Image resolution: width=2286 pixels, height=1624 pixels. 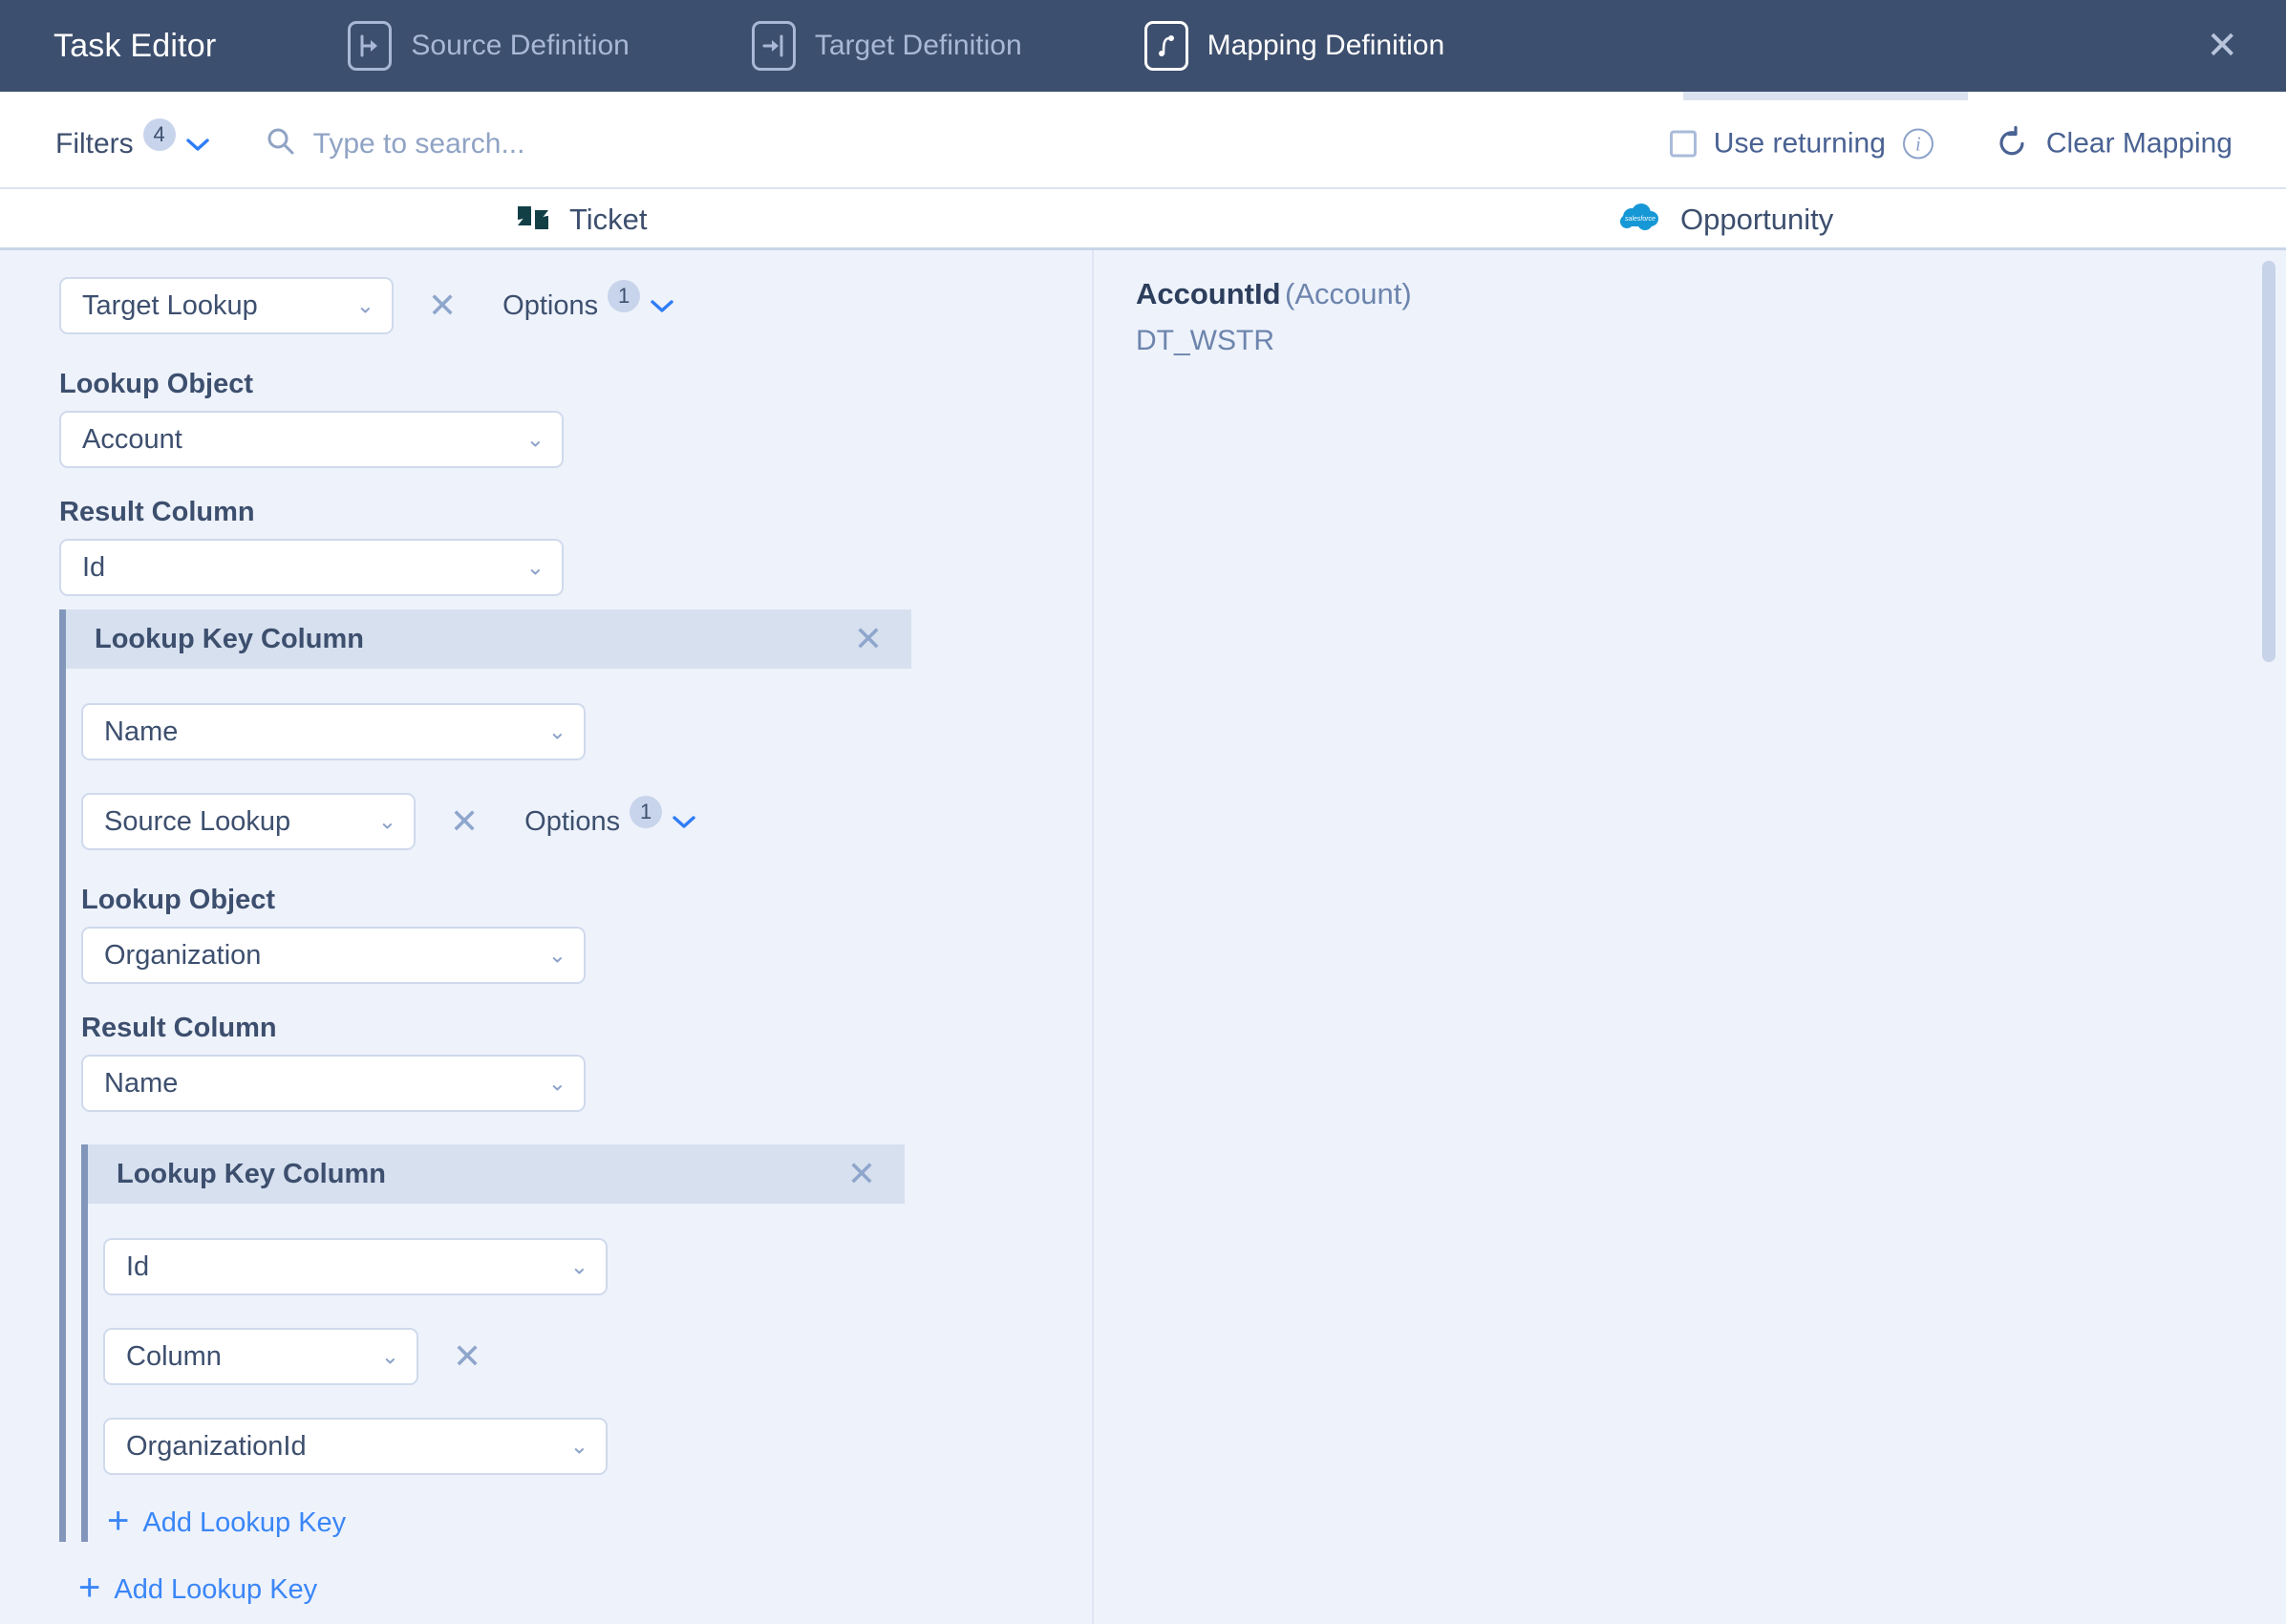 What do you see at coordinates (118, 1521) in the screenshot?
I see `plus-icon: +` at bounding box center [118, 1521].